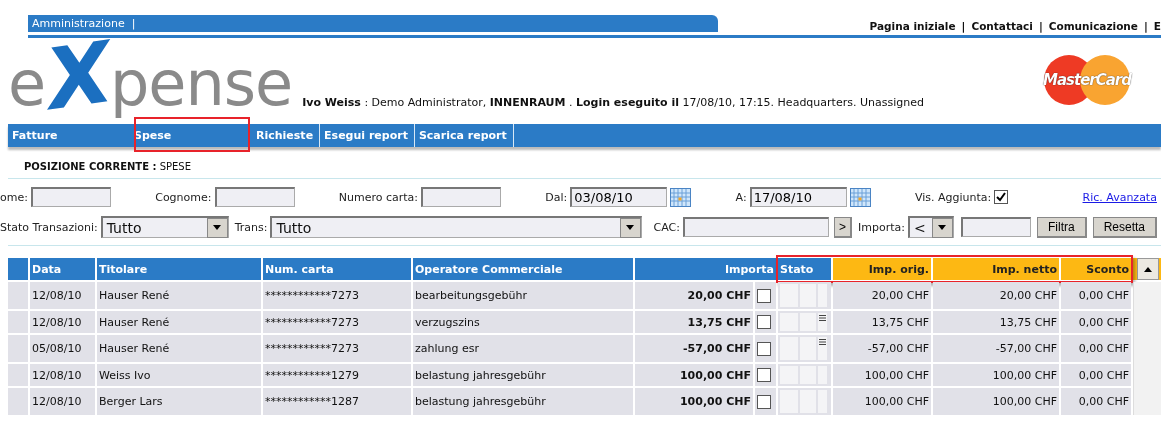 This screenshot has height=426, width=1161. Describe the element at coordinates (619, 197) in the screenshot. I see `date-field: 03/08/10` at that location.